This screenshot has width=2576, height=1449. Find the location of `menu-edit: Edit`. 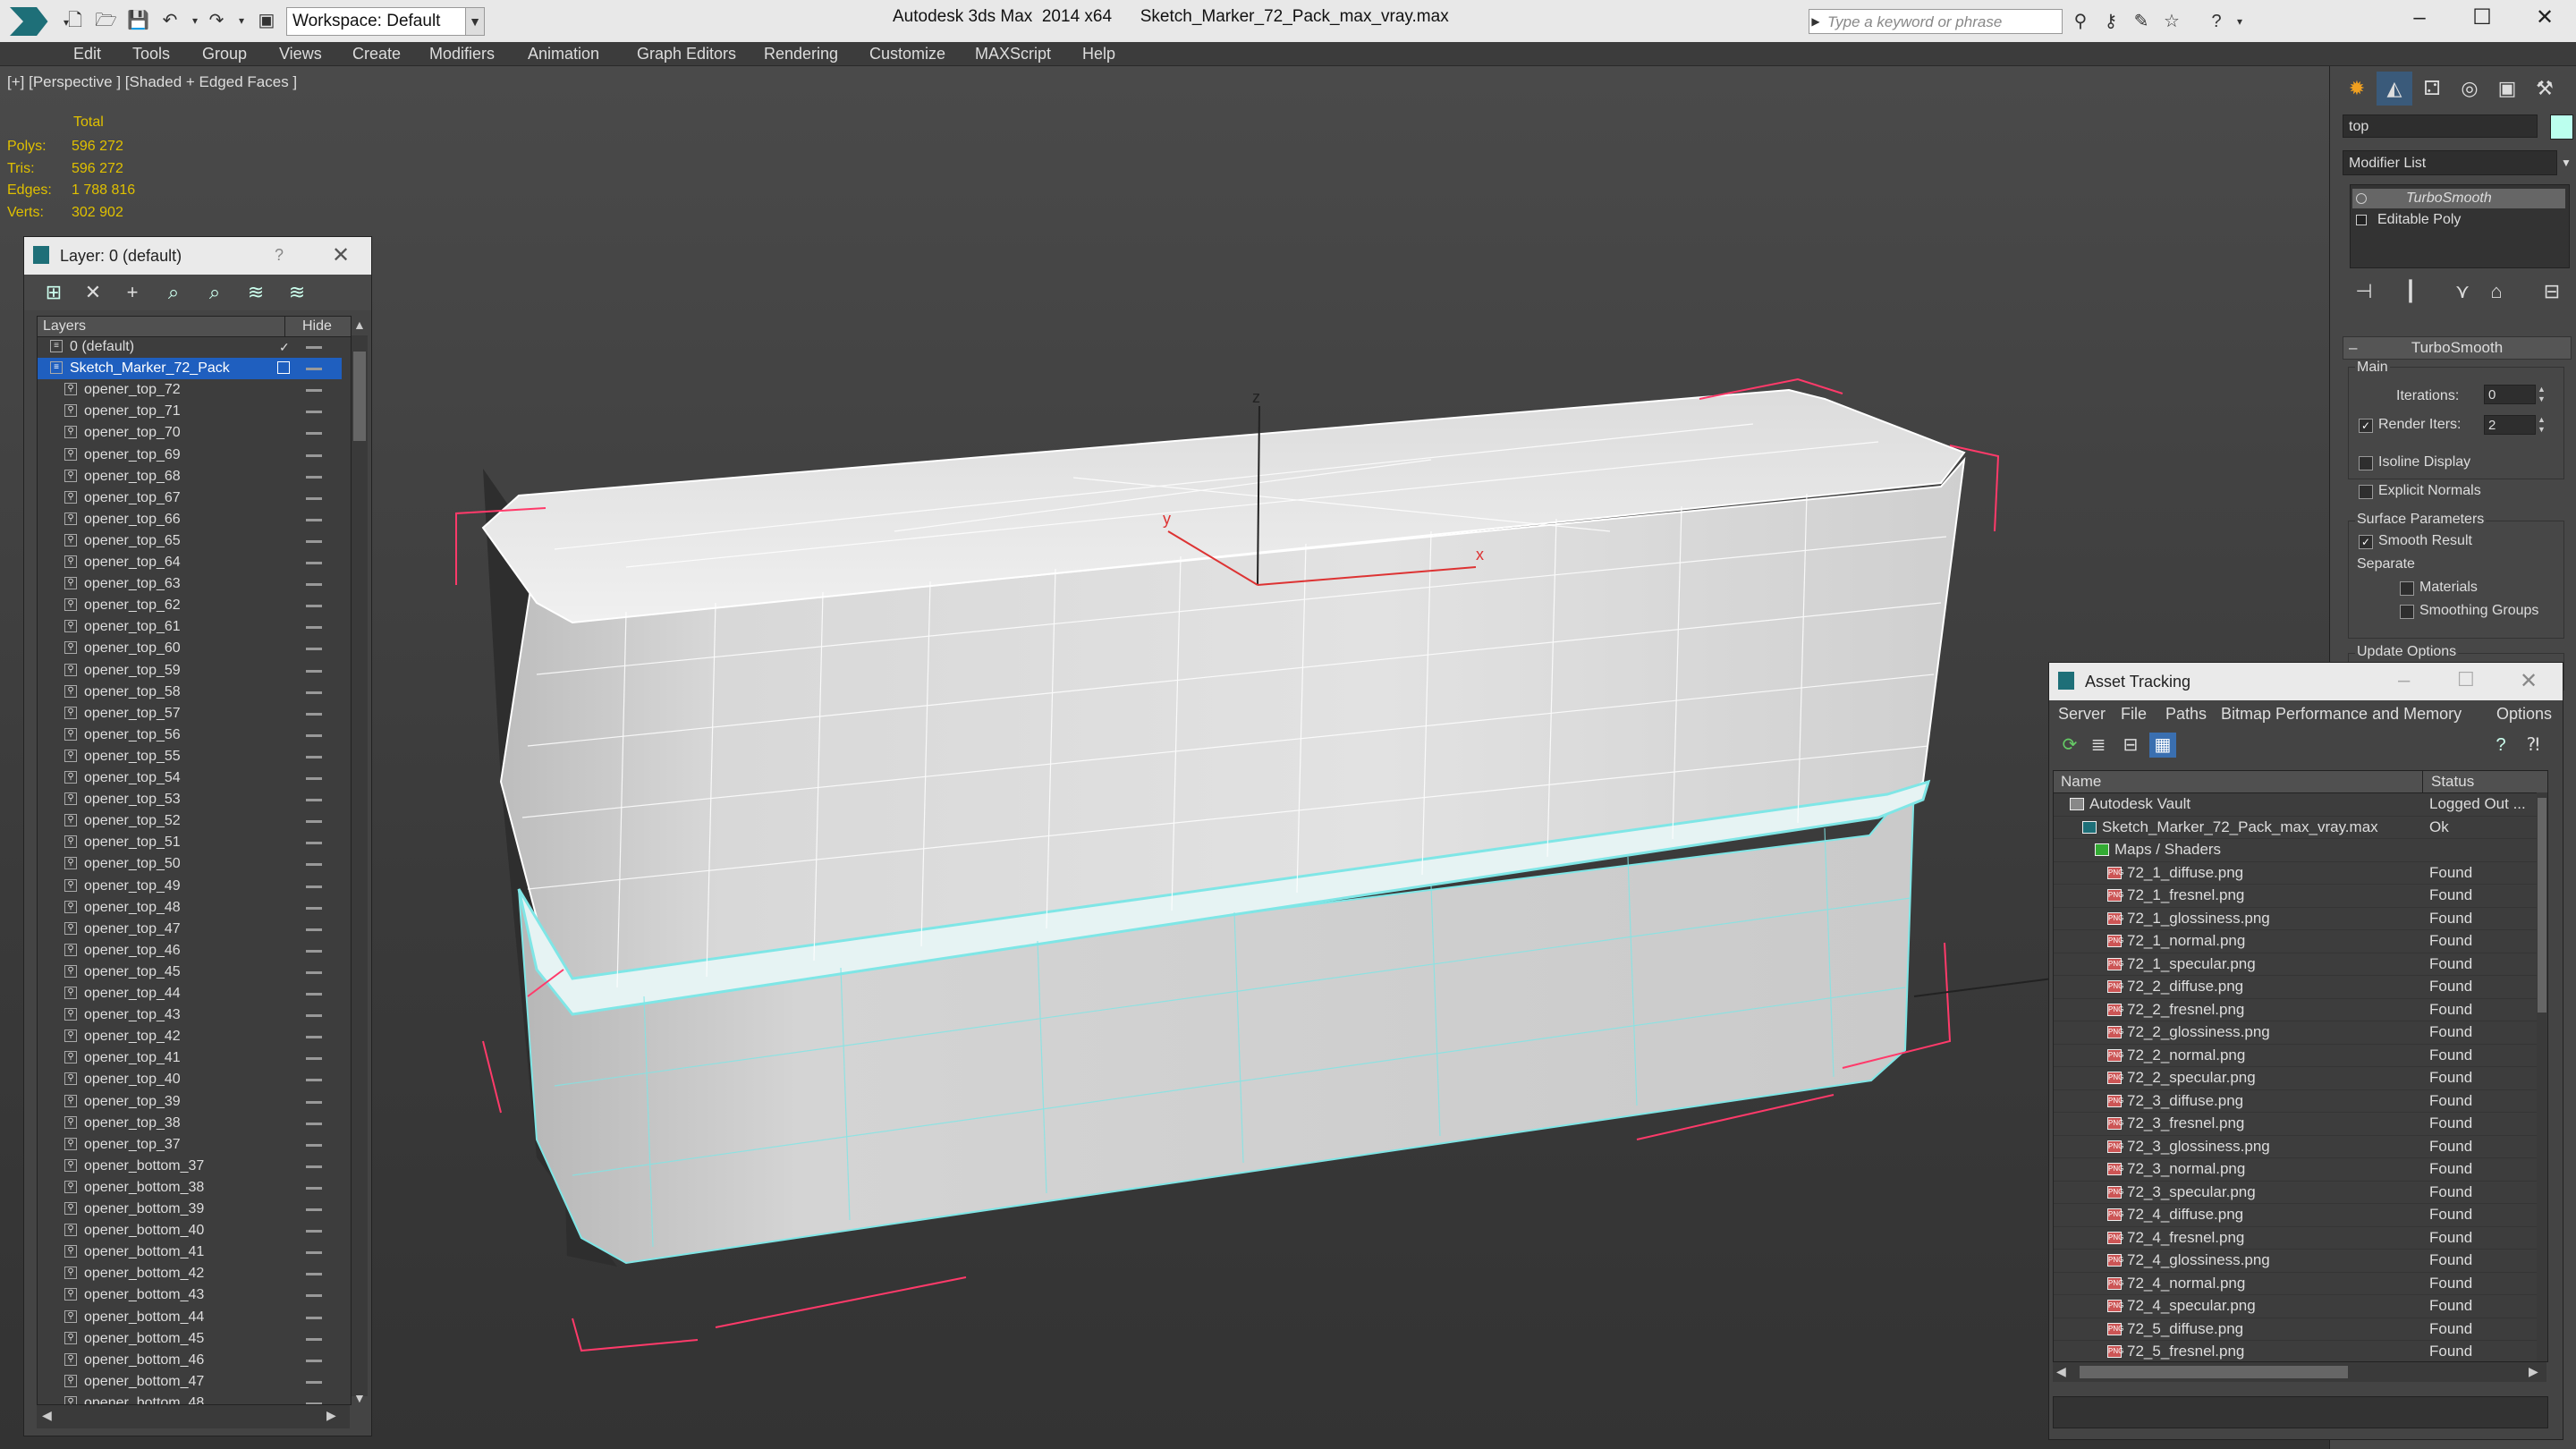

menu-edit: Edit is located at coordinates (87, 53).